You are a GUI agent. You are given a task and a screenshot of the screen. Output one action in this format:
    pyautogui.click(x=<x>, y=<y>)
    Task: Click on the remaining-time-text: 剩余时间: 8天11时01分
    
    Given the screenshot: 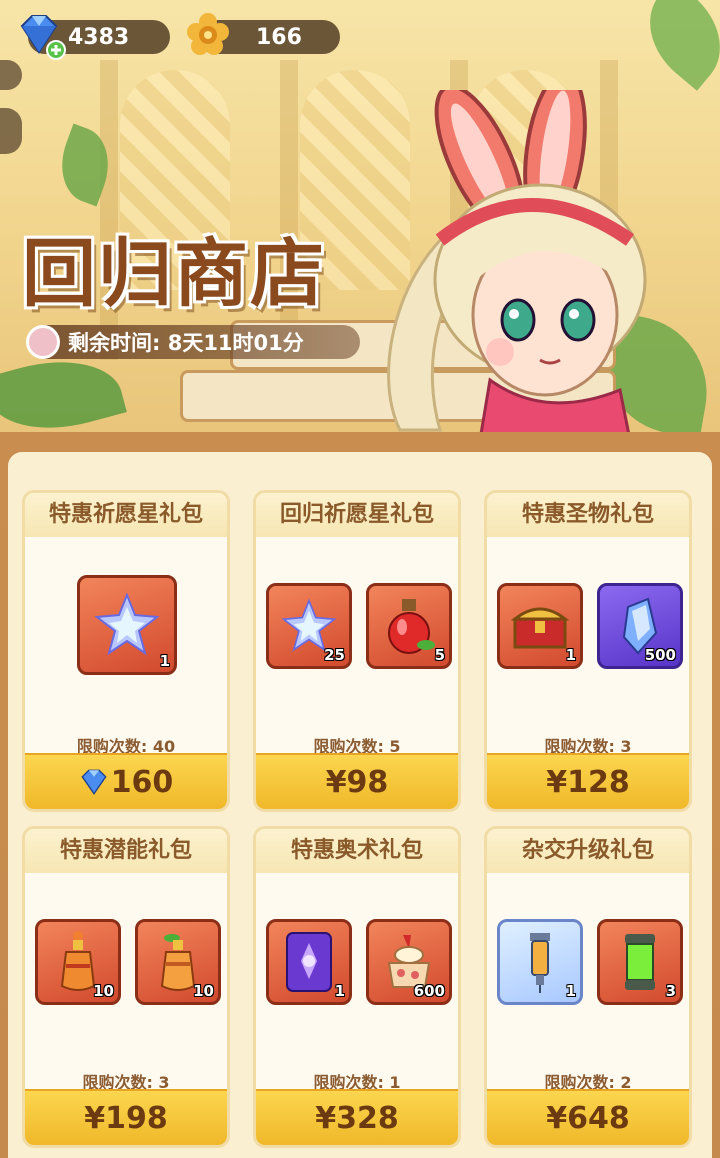 What is the action you would take?
    pyautogui.click(x=186, y=343)
    